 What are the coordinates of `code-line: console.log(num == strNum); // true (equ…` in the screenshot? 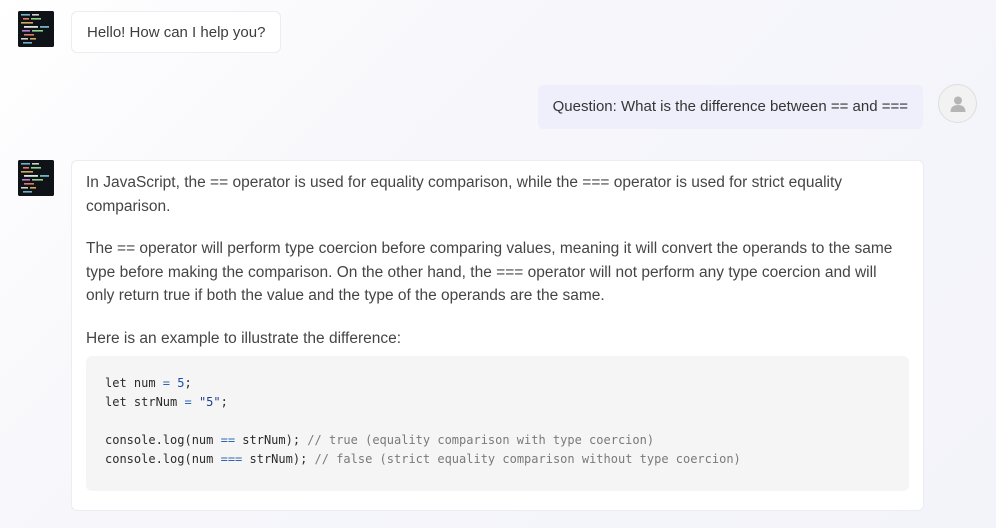 It's located at (380, 440).